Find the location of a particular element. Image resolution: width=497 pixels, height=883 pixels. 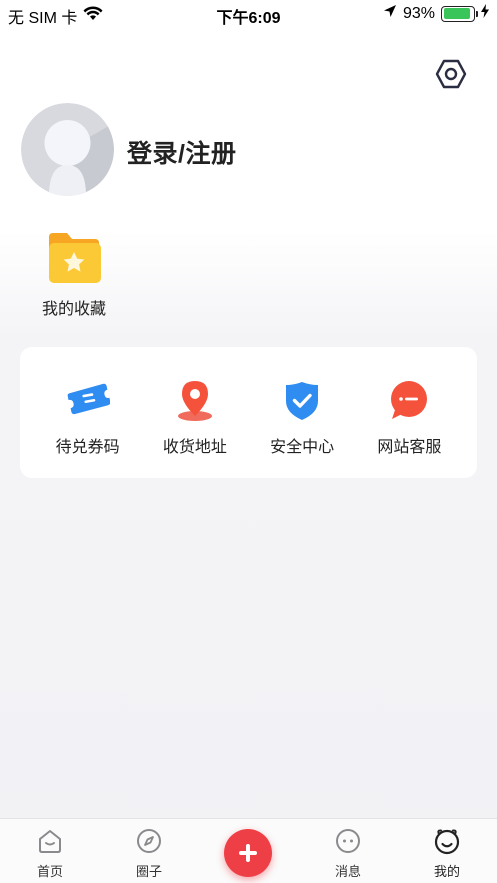

tab-label: 圈子 is located at coordinates (148, 871).